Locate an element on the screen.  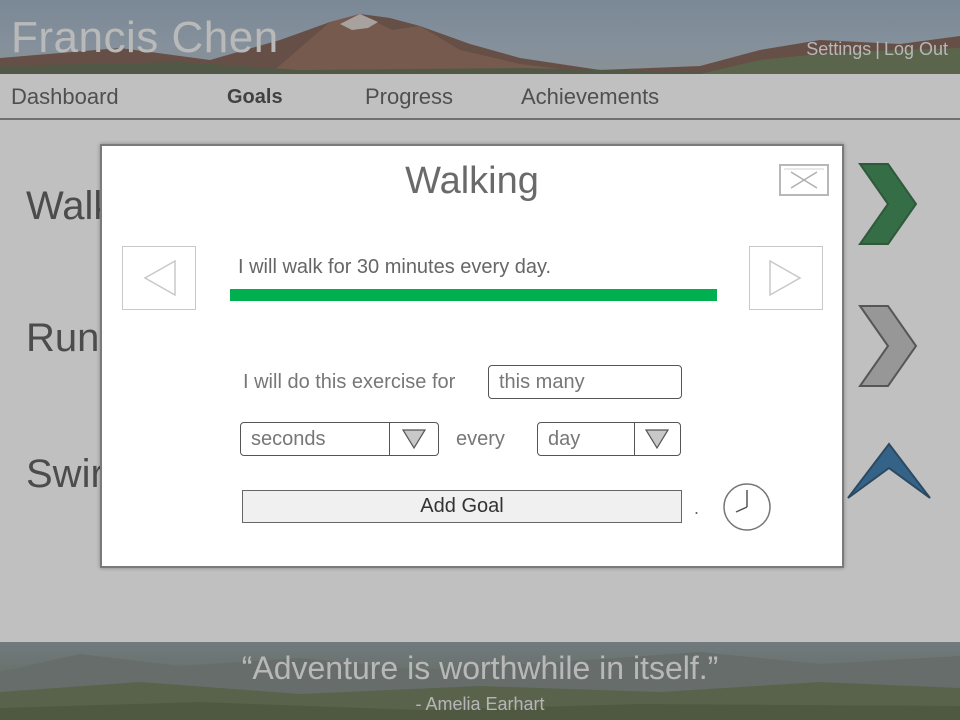
every-label: every is located at coordinates (480, 439).